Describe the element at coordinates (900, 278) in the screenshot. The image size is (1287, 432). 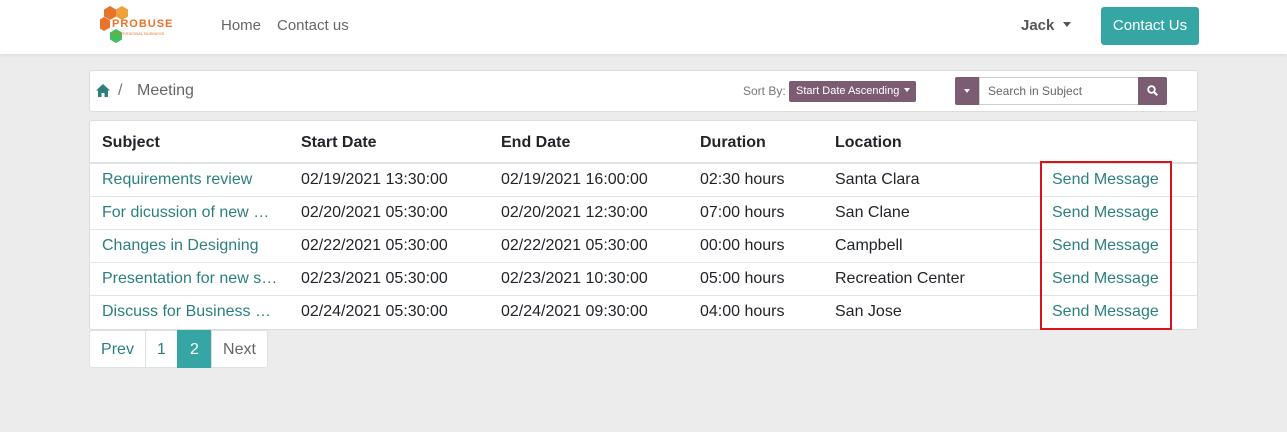
I see `location-cell: Recreation Center` at that location.